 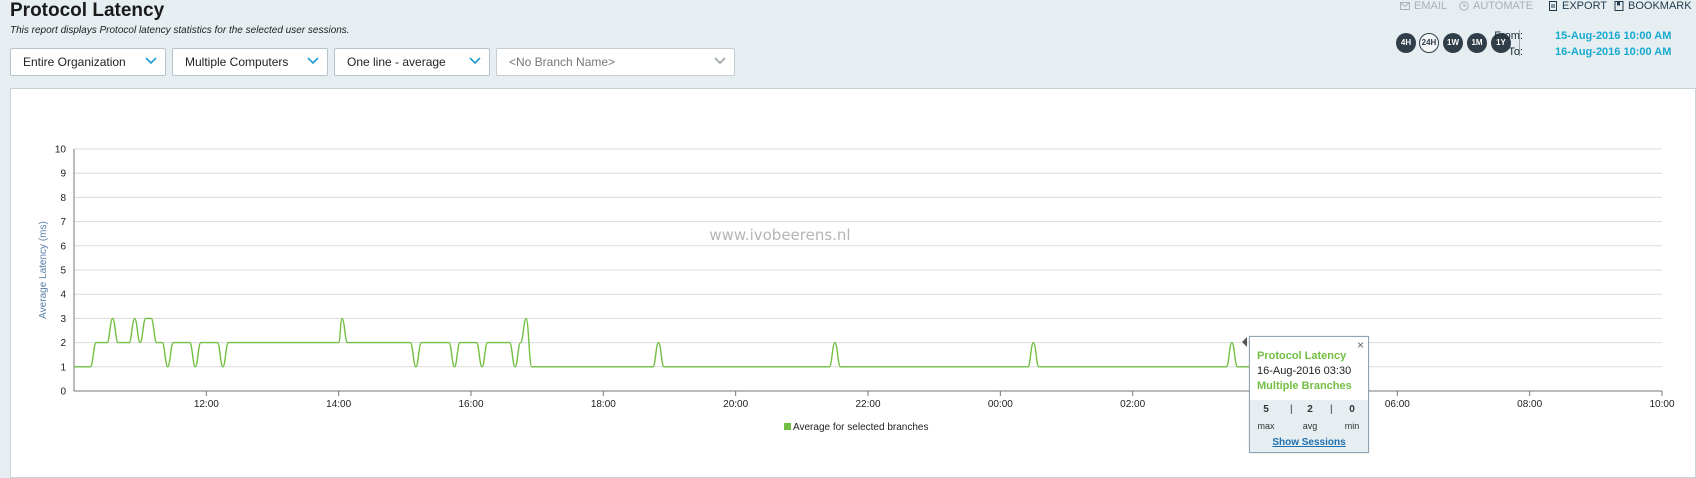 I want to click on from-label: From:, so click(x=1508, y=36).